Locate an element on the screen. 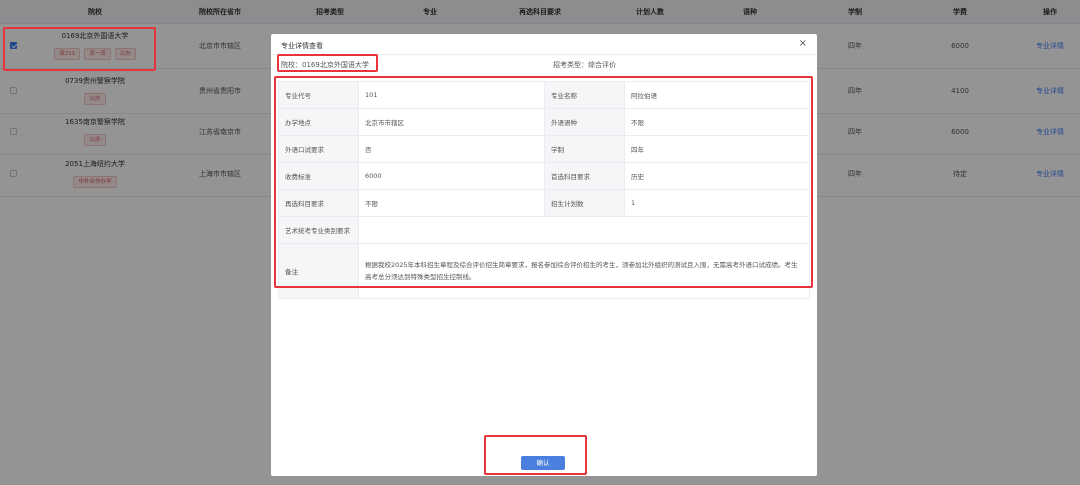  detail-value: 6000 is located at coordinates (452, 176).